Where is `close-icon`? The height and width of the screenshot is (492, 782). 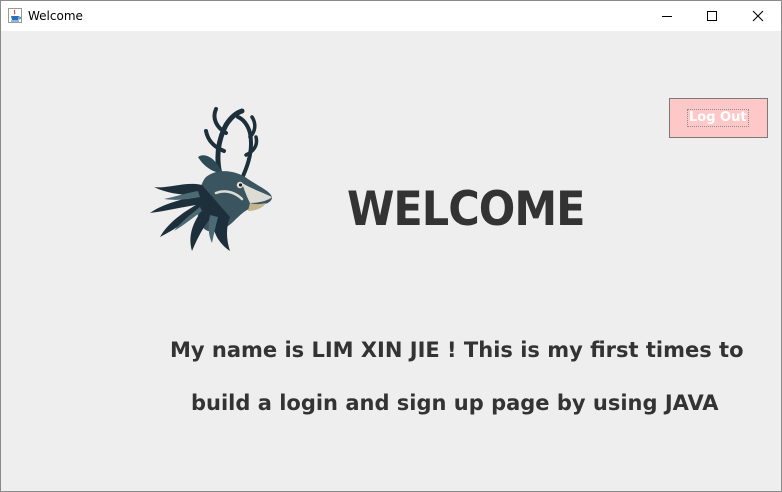
close-icon is located at coordinates (758, 16).